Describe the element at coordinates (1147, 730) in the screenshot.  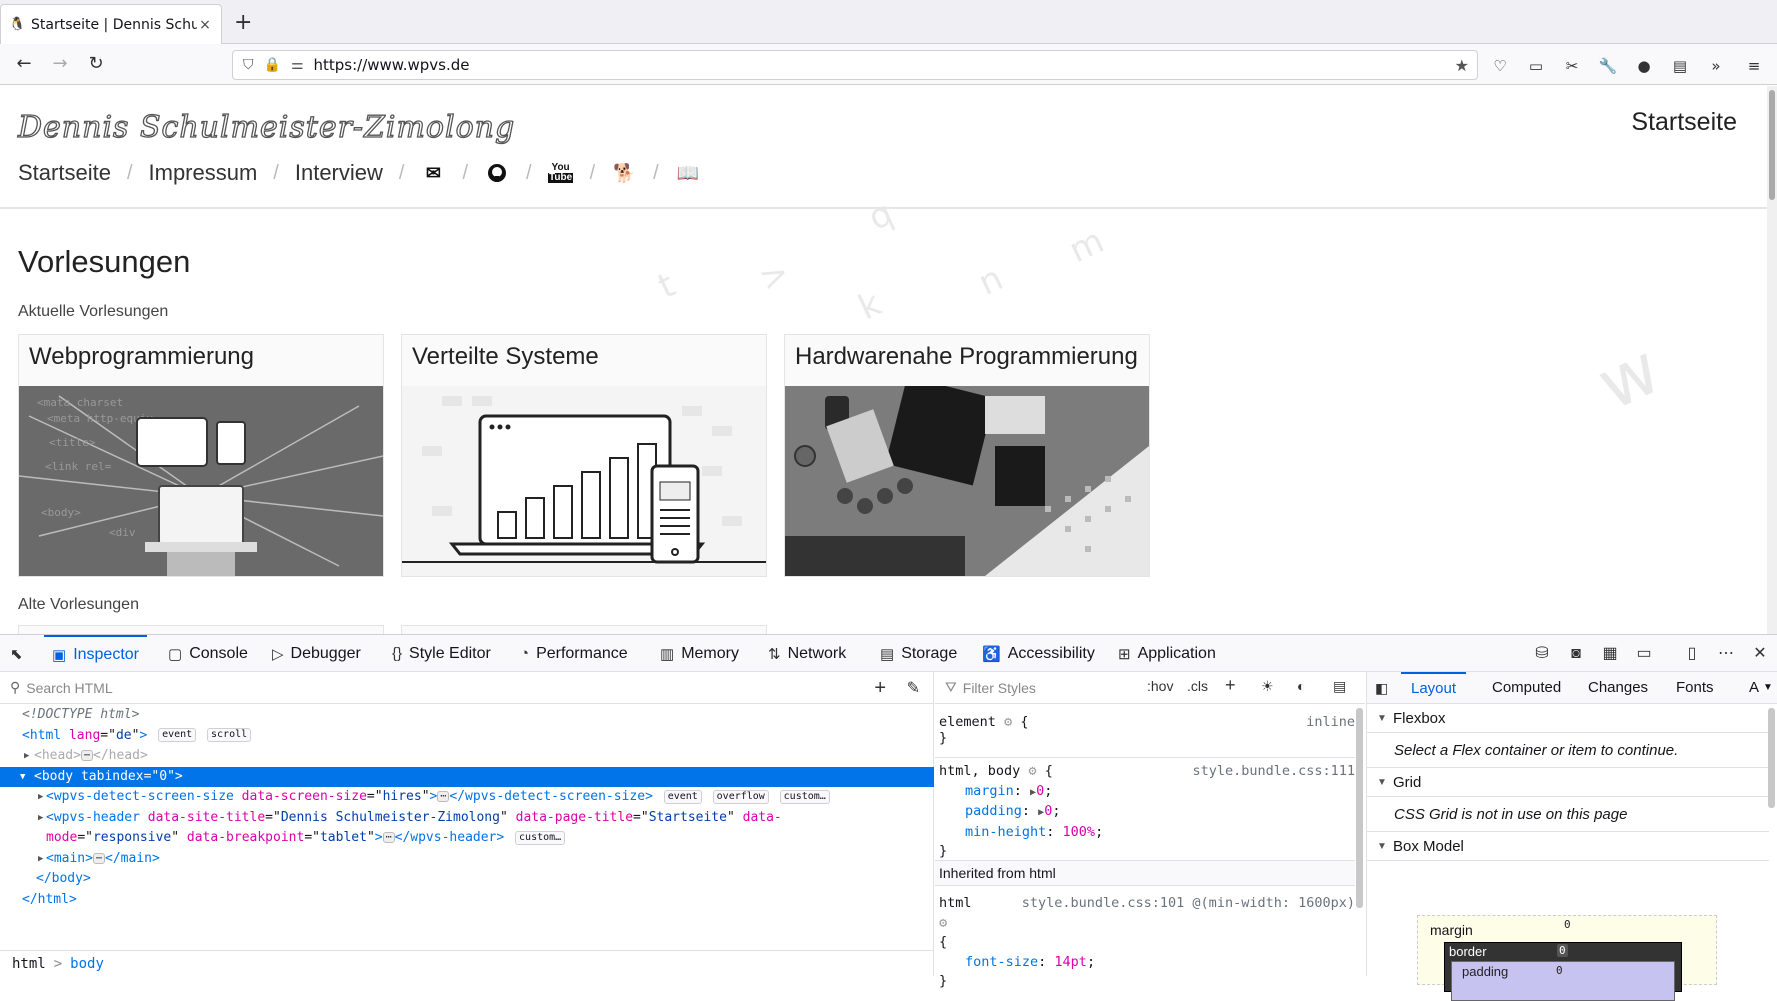
I see `rule-element: element ⚙ {inline }` at that location.